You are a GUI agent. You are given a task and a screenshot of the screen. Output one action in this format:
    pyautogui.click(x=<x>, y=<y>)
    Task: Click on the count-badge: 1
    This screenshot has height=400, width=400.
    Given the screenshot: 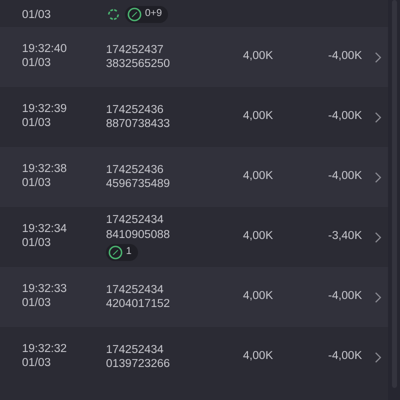 What is the action you would take?
    pyautogui.click(x=122, y=252)
    